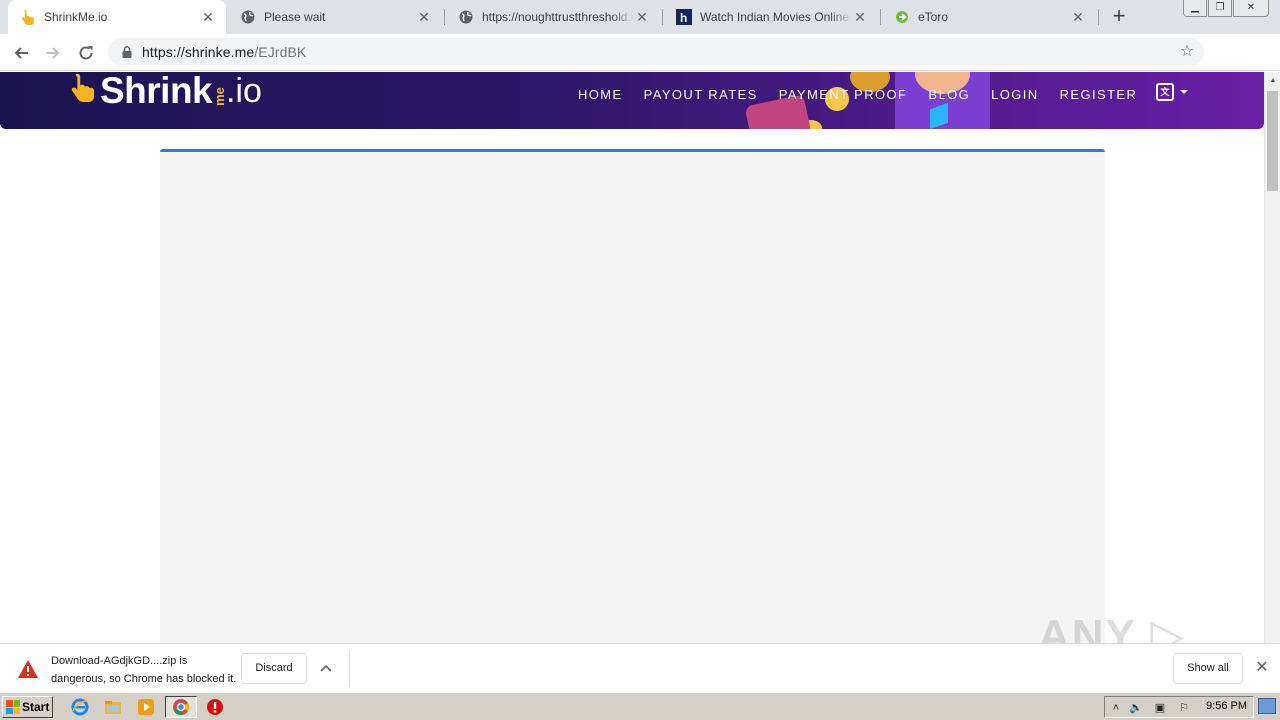 The height and width of the screenshot is (720, 1280). What do you see at coordinates (1165, 92) in the screenshot?
I see `translate-icon: 文` at bounding box center [1165, 92].